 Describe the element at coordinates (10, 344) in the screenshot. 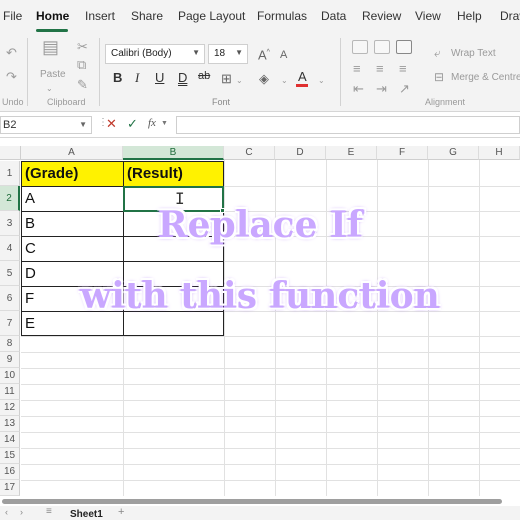

I see `row-header: 8` at that location.